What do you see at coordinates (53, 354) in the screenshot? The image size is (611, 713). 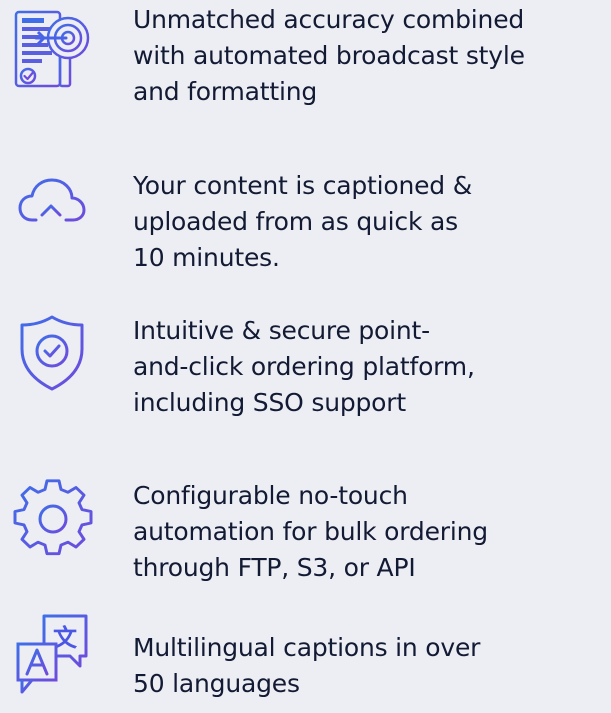 I see `shield-check-icon` at bounding box center [53, 354].